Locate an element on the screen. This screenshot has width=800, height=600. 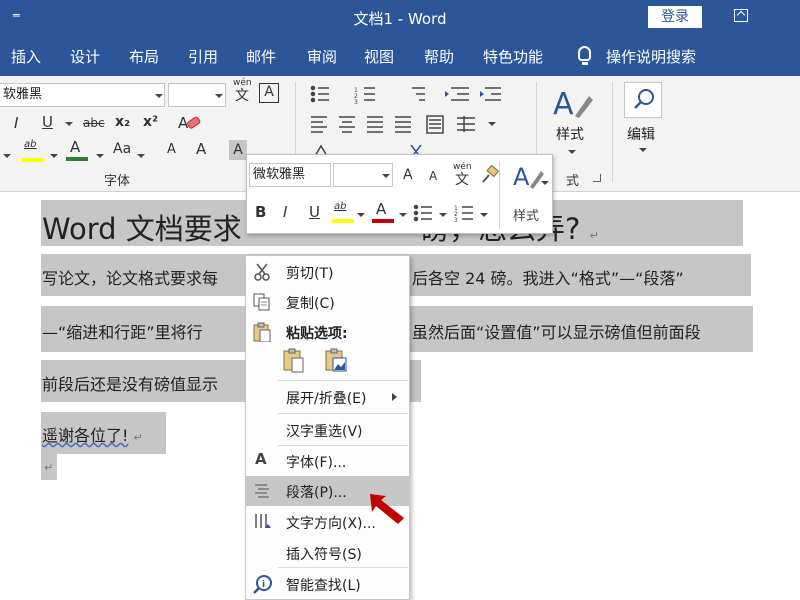
doc-line-4-left: 前段后还是没有磅值显示 is located at coordinates (130, 384).